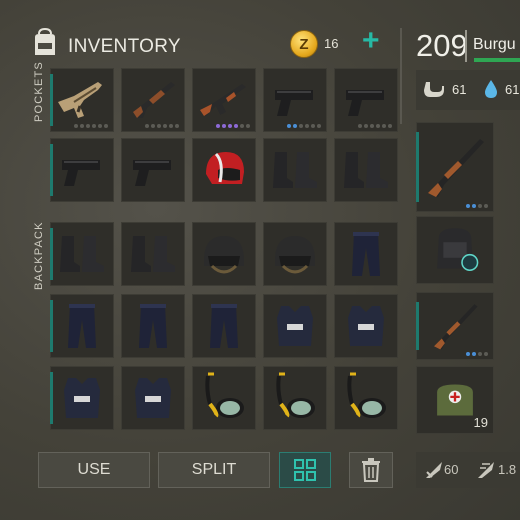 The height and width of the screenshot is (520, 520). I want to click on red-helmet-icon, so click(224, 170).